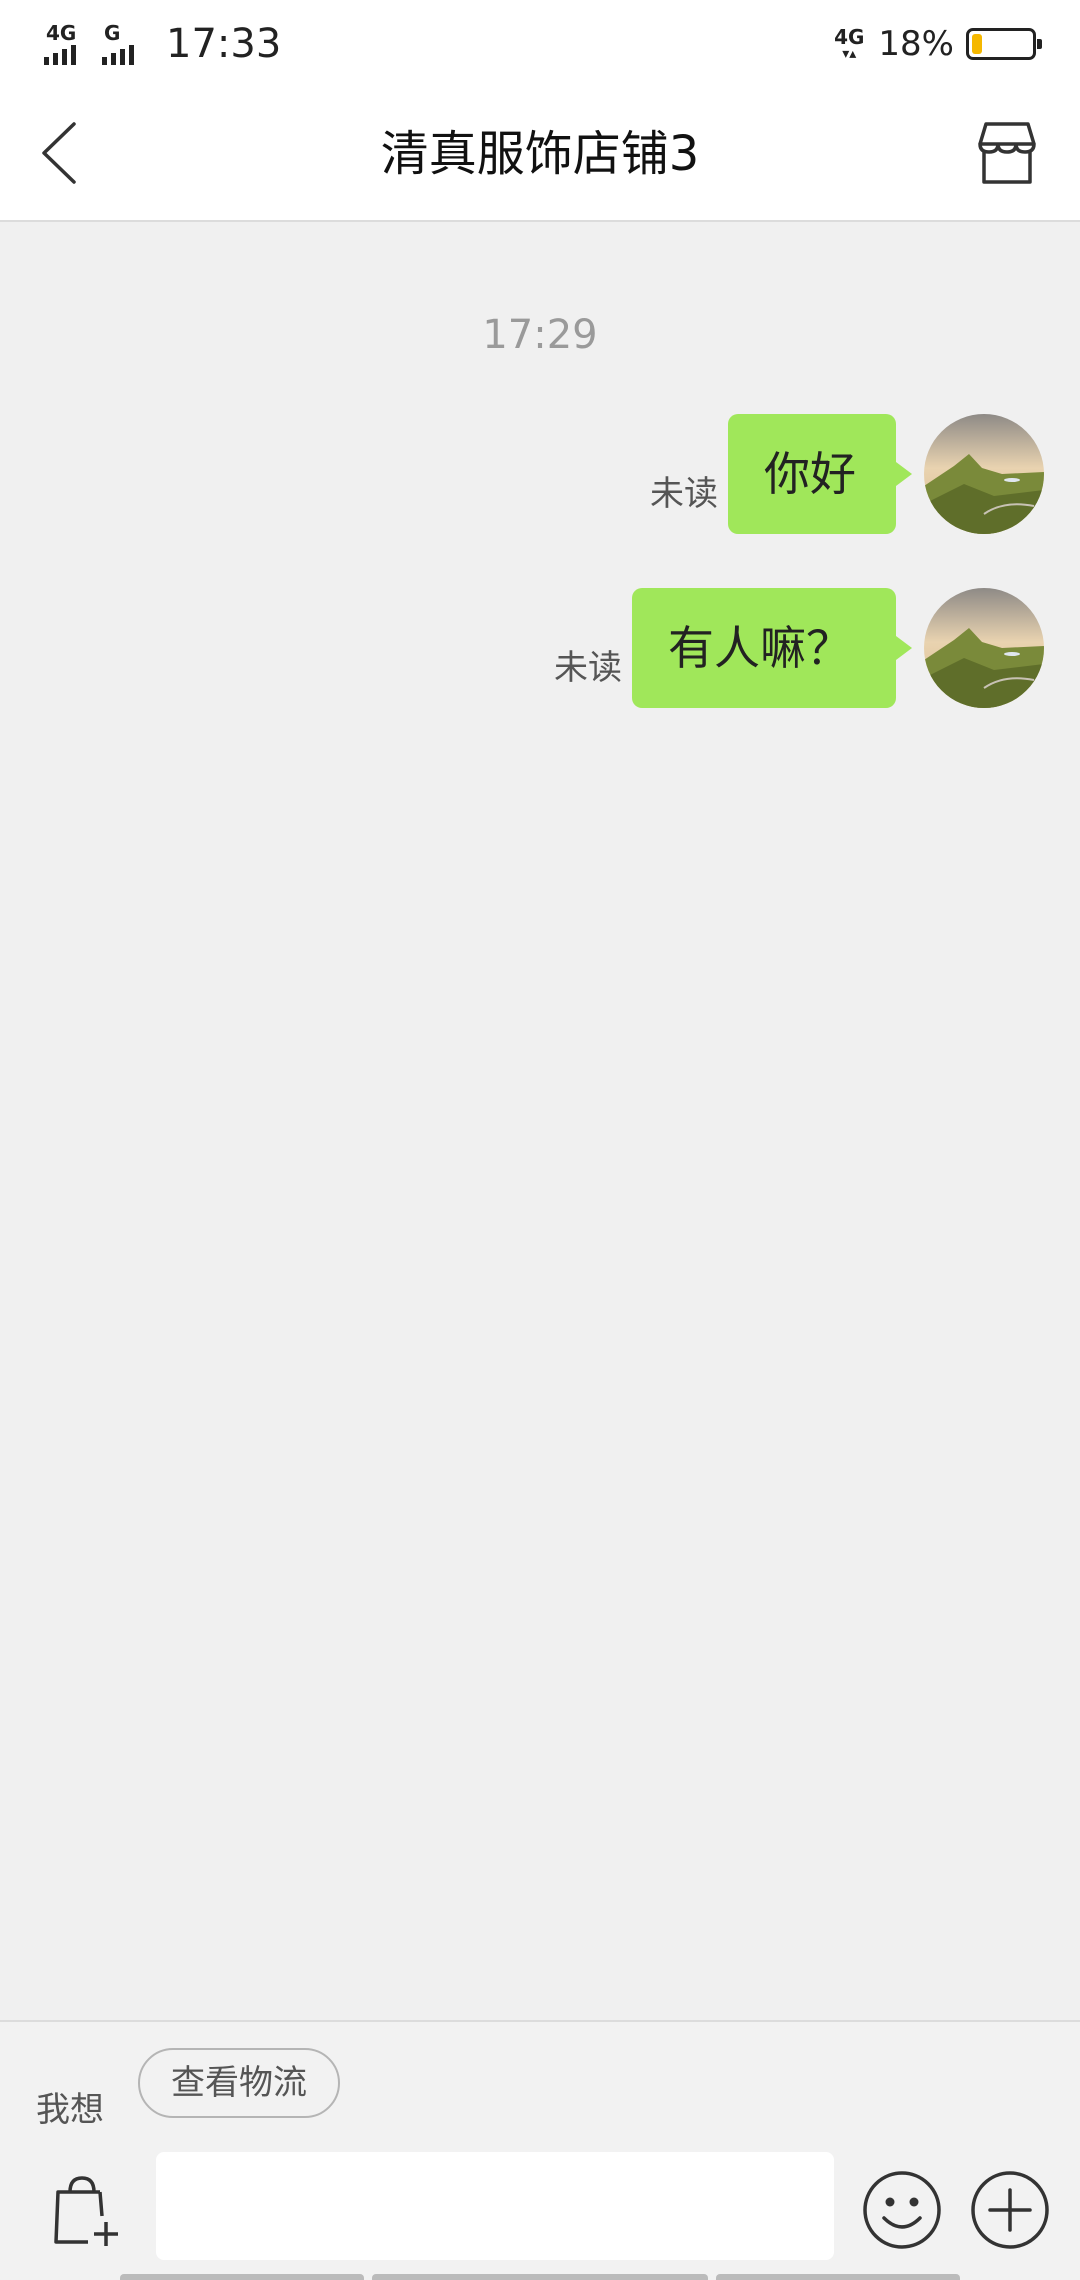  Describe the element at coordinates (540, 2150) in the screenshot. I see `input-panel: 我想 查看物流` at that location.